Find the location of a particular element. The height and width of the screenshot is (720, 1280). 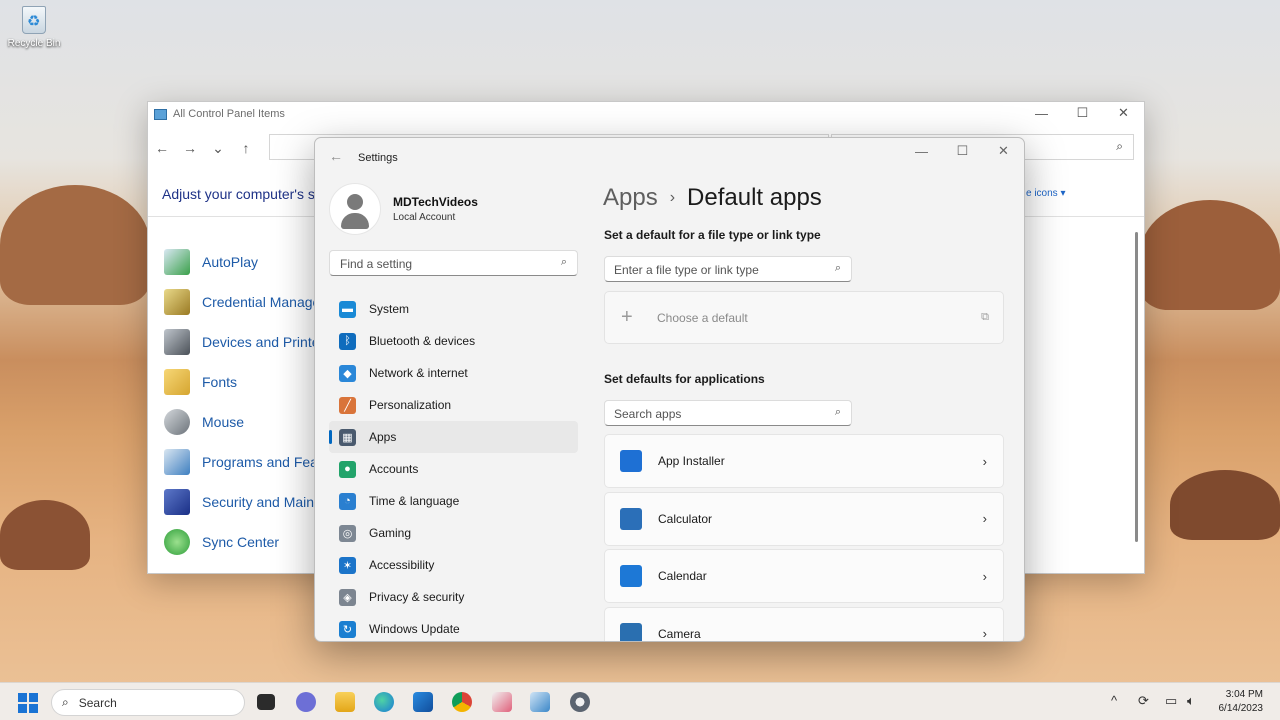

find-setting-input: Find a setting ⌕ is located at coordinates (453, 263).